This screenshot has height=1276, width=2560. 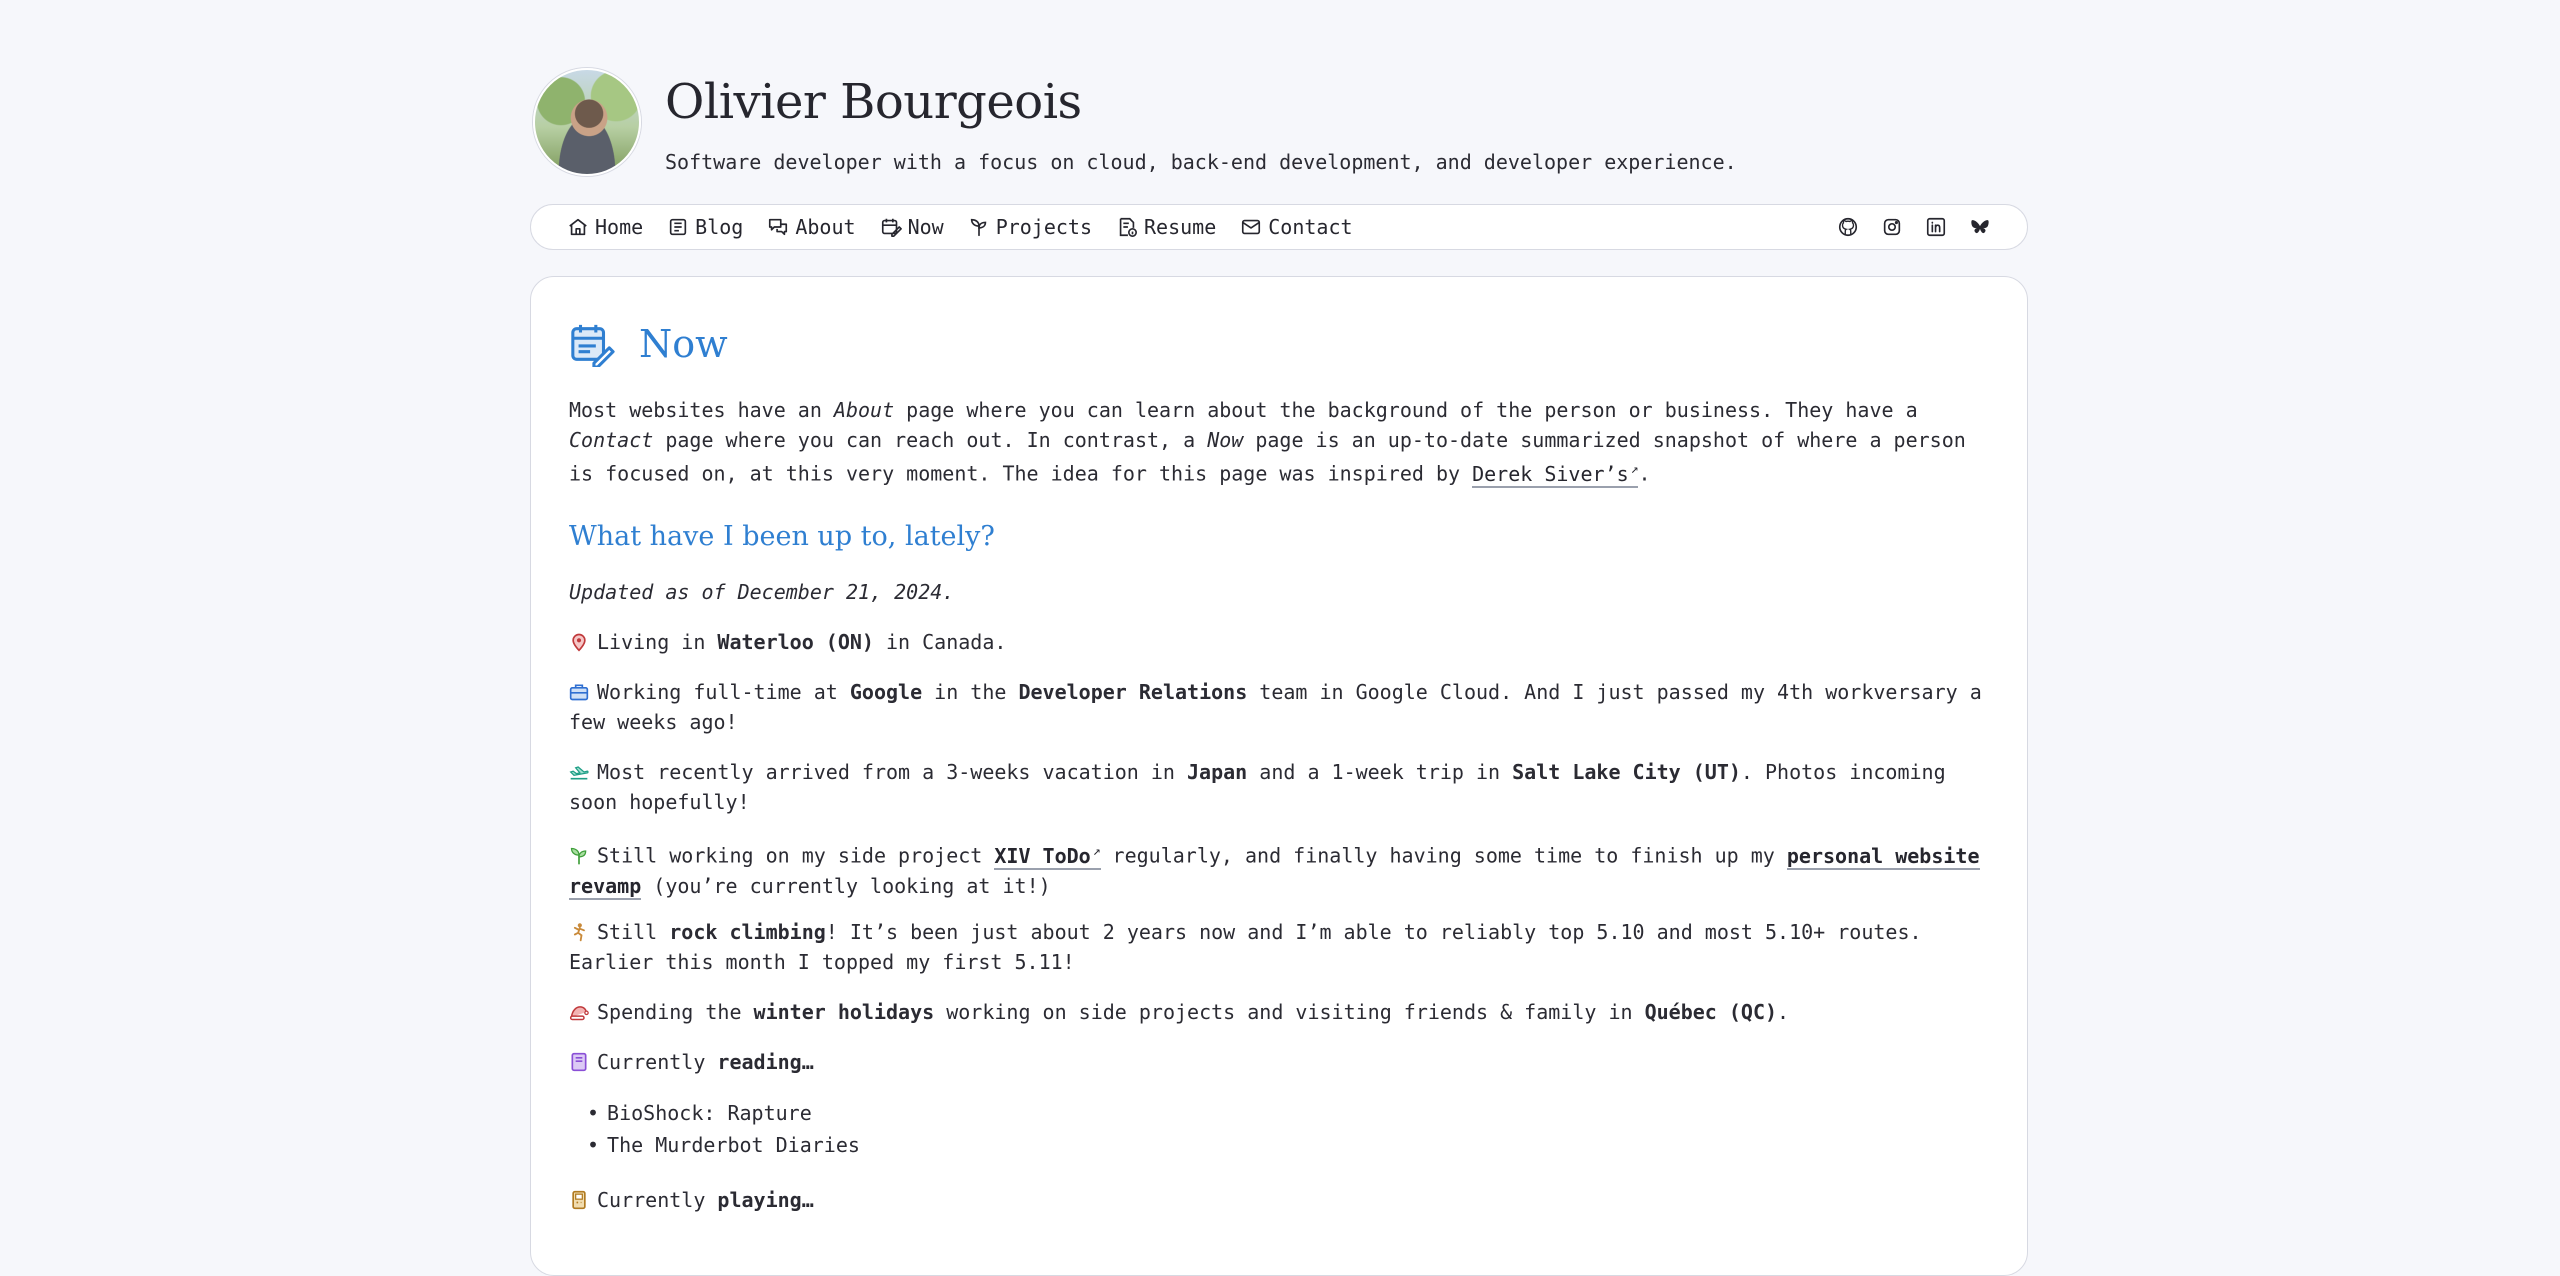 What do you see at coordinates (657, 642) in the screenshot?
I see `text: Living in` at bounding box center [657, 642].